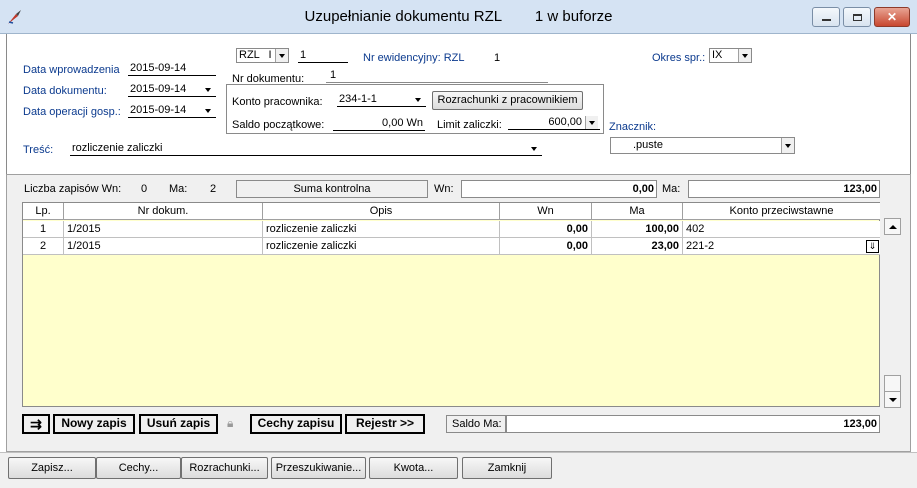 This screenshot has width=917, height=488. What do you see at coordinates (38, 150) in the screenshot?
I see `tresc-label: Treść:` at bounding box center [38, 150].